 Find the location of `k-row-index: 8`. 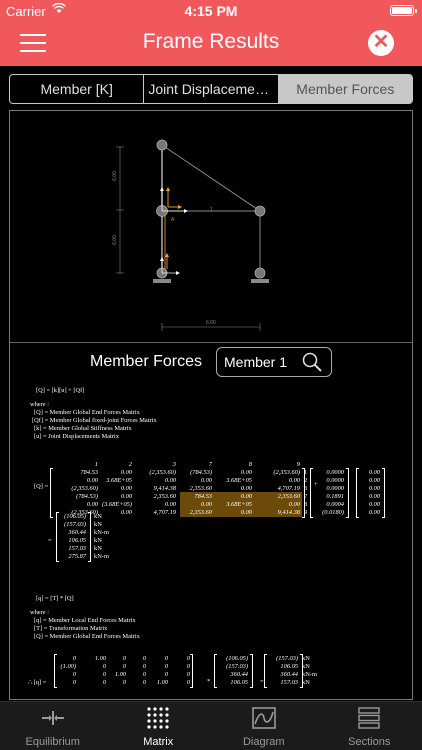

k-row-index: 8 is located at coordinates (306, 504).